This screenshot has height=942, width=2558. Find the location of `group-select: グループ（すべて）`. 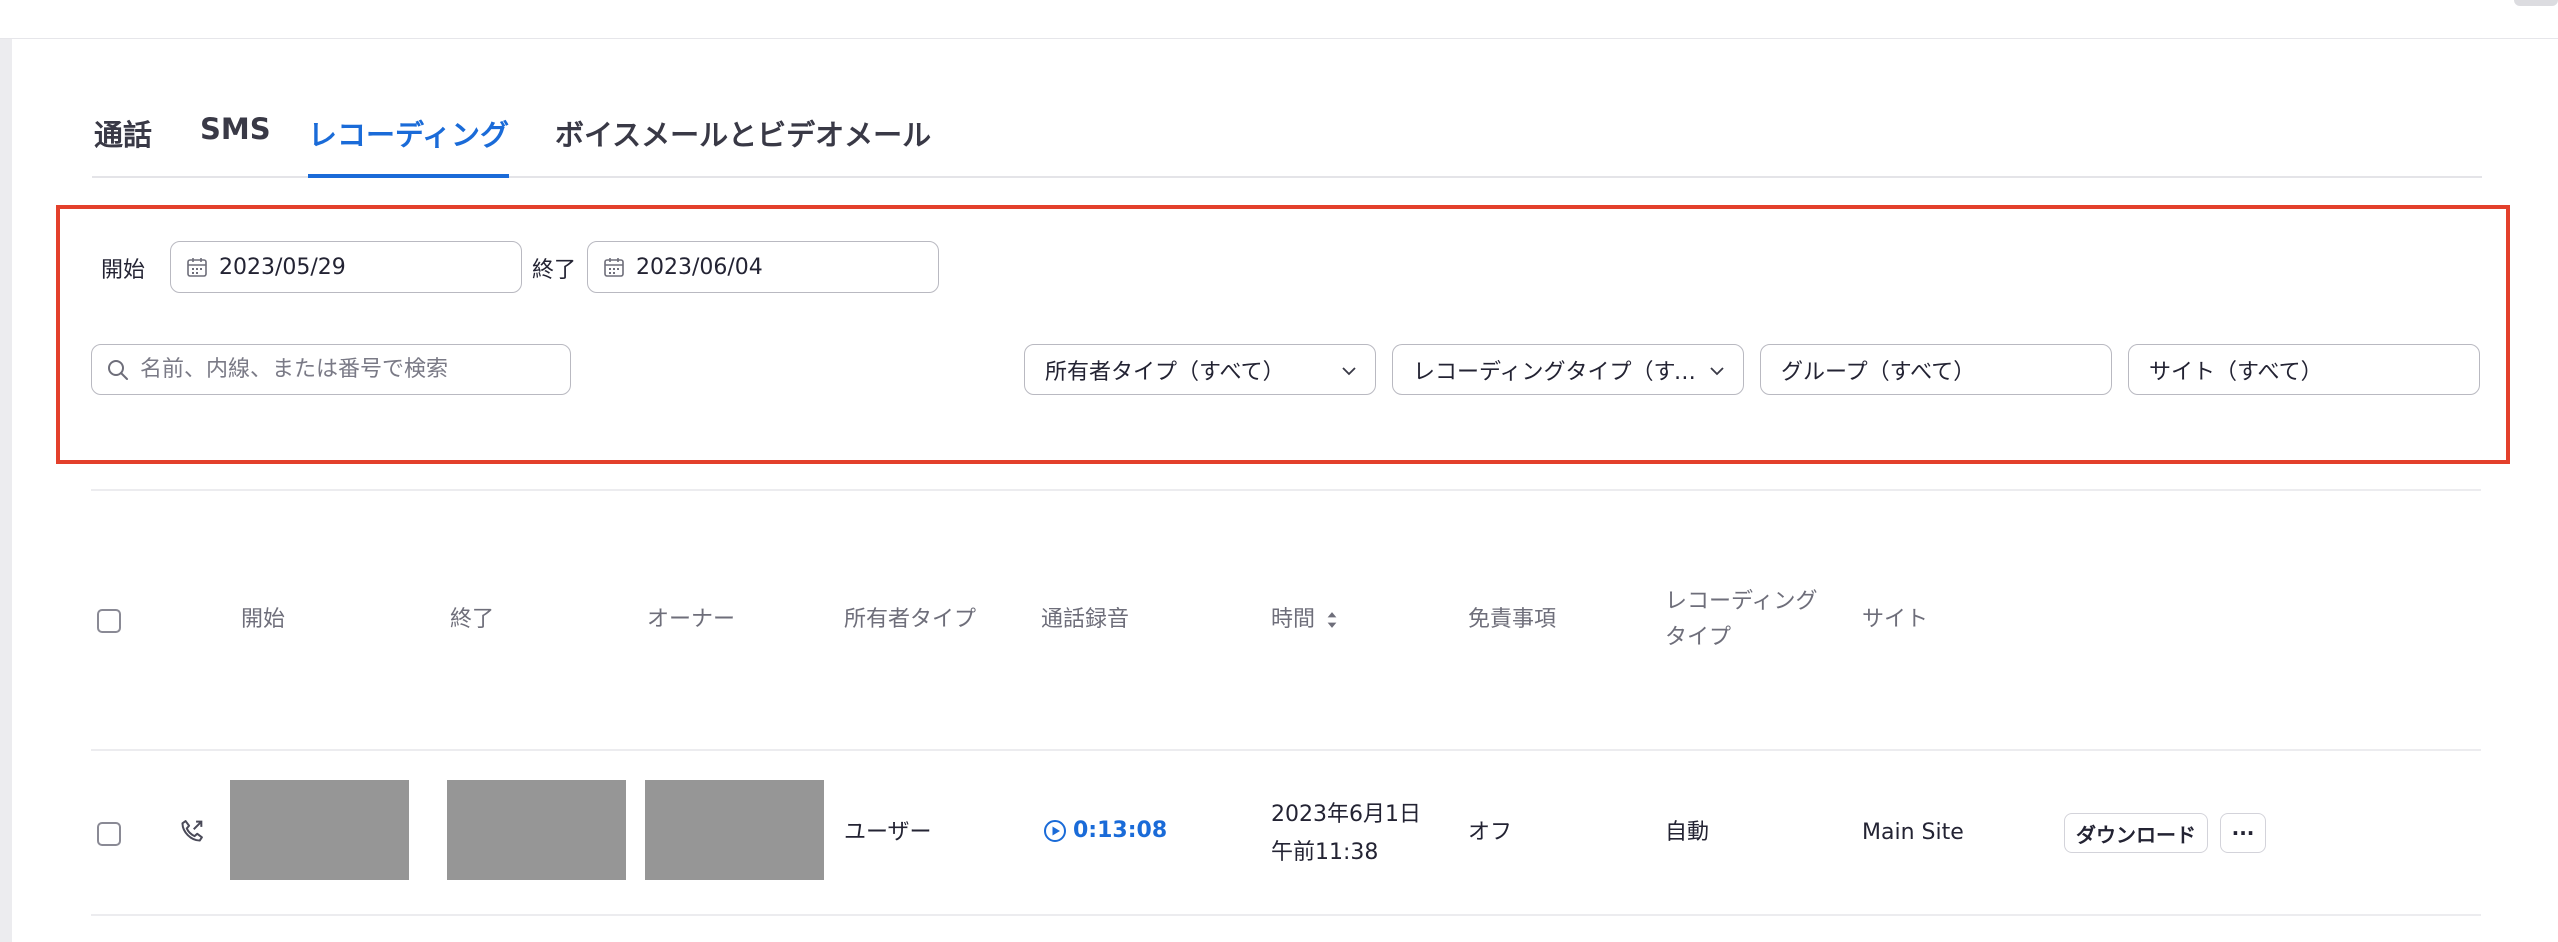

group-select: グループ（すべて） is located at coordinates (1936, 369).